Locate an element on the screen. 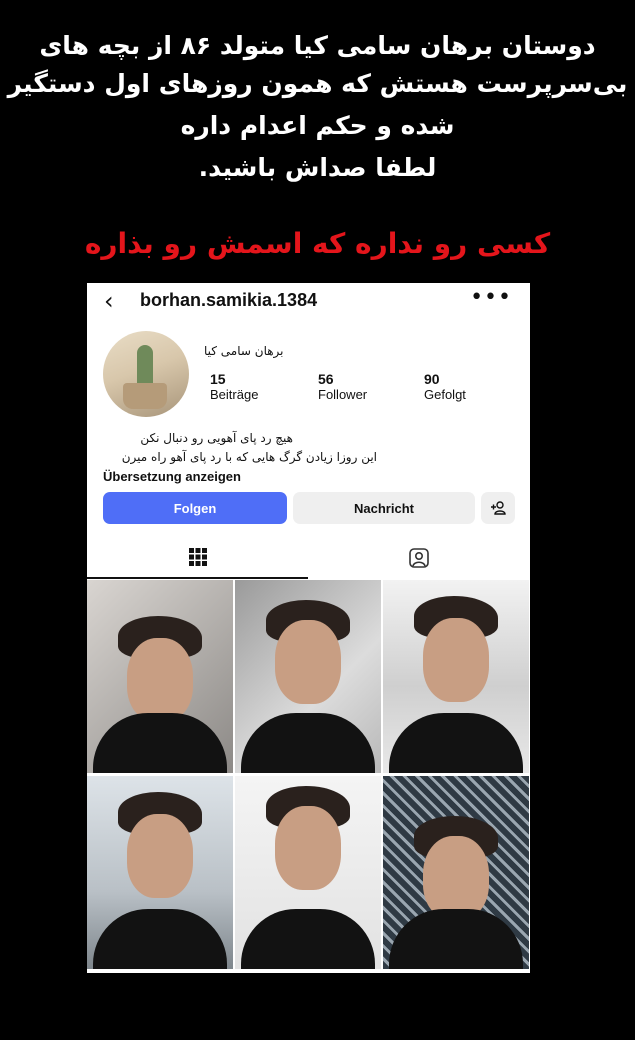 This screenshot has width=635, height=1040. profile-tabs is located at coordinates (308, 558).